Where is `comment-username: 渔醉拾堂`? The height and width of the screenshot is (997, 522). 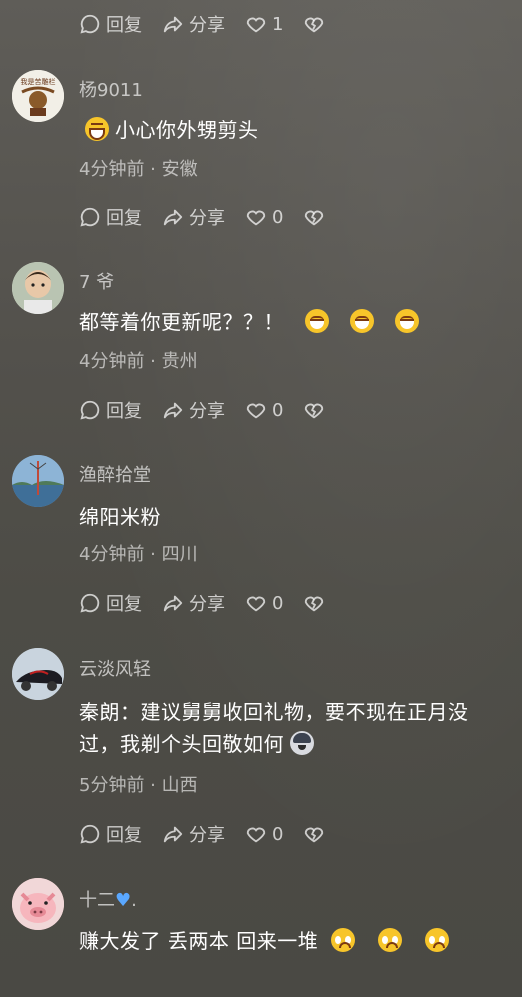 comment-username: 渔醉拾堂 is located at coordinates (115, 474).